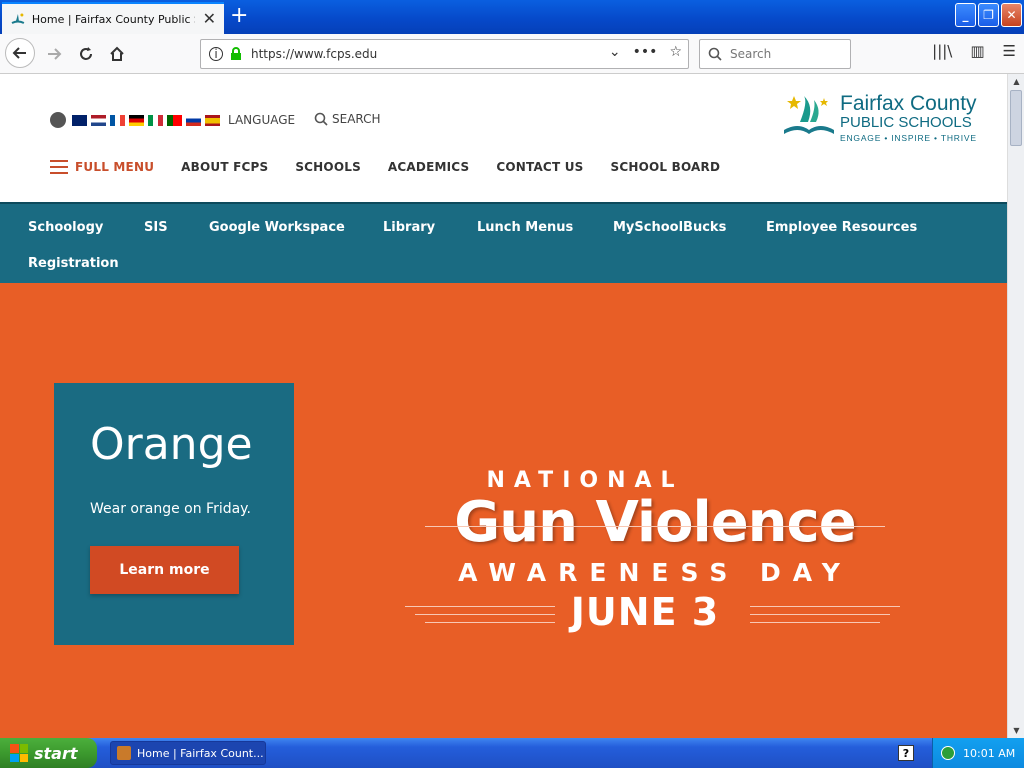 This screenshot has height=768, width=1024. What do you see at coordinates (942, 51) in the screenshot?
I see `library-icon: |||\` at bounding box center [942, 51].